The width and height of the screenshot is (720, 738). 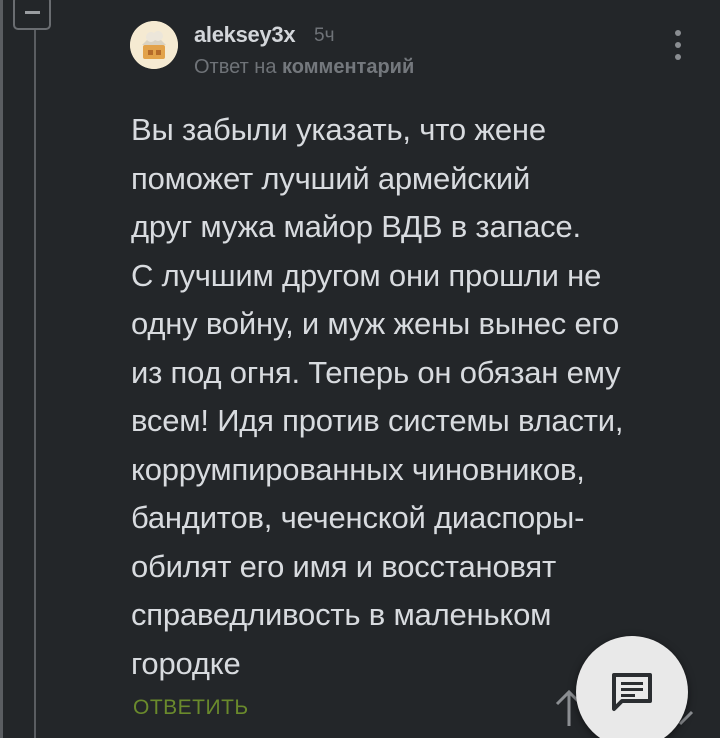 What do you see at coordinates (235, 67) in the screenshot?
I see `reply-to-prefix: Ответ на` at bounding box center [235, 67].